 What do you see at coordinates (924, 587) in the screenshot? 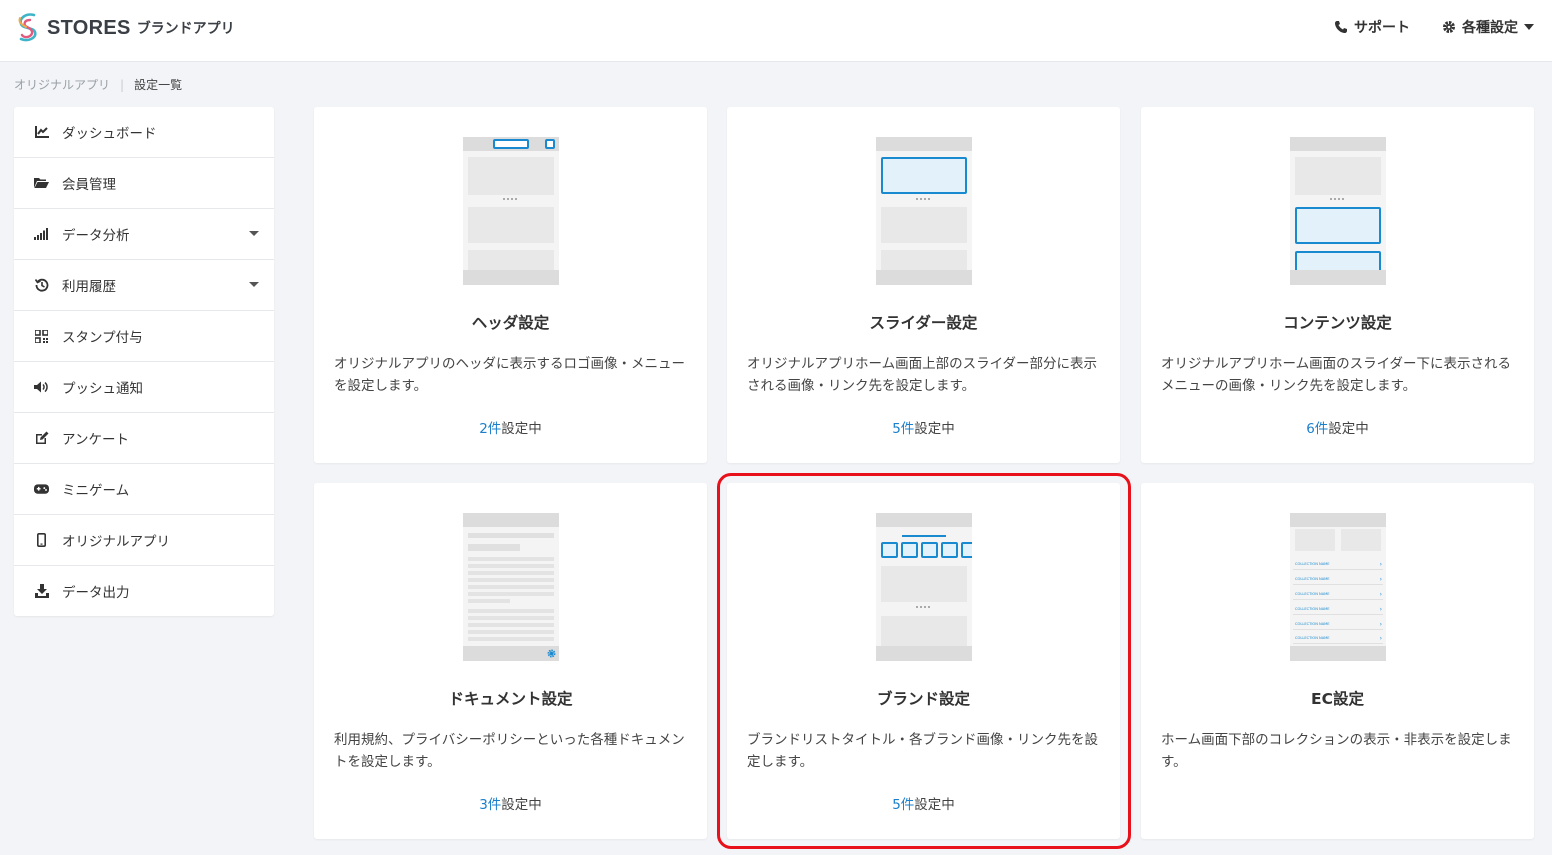
I see `brand-preview-image` at bounding box center [924, 587].